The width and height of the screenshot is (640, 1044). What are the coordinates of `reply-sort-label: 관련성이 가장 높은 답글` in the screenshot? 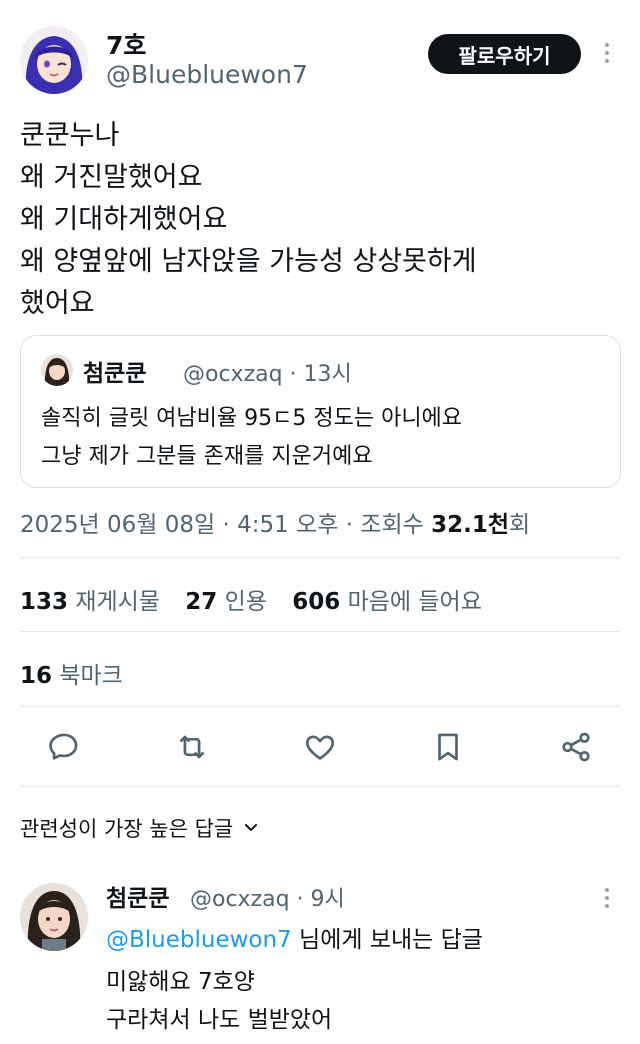 It's located at (127, 829).